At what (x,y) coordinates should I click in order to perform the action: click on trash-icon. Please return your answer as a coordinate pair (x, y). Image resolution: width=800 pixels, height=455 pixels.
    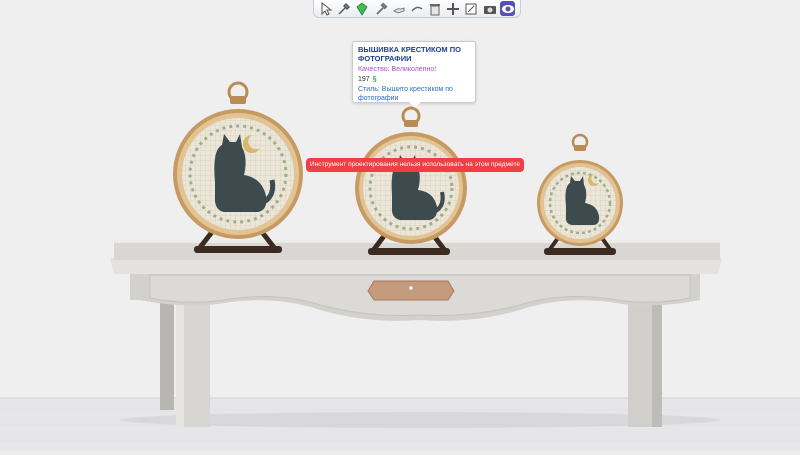
    Looking at the image, I should click on (435, 9).